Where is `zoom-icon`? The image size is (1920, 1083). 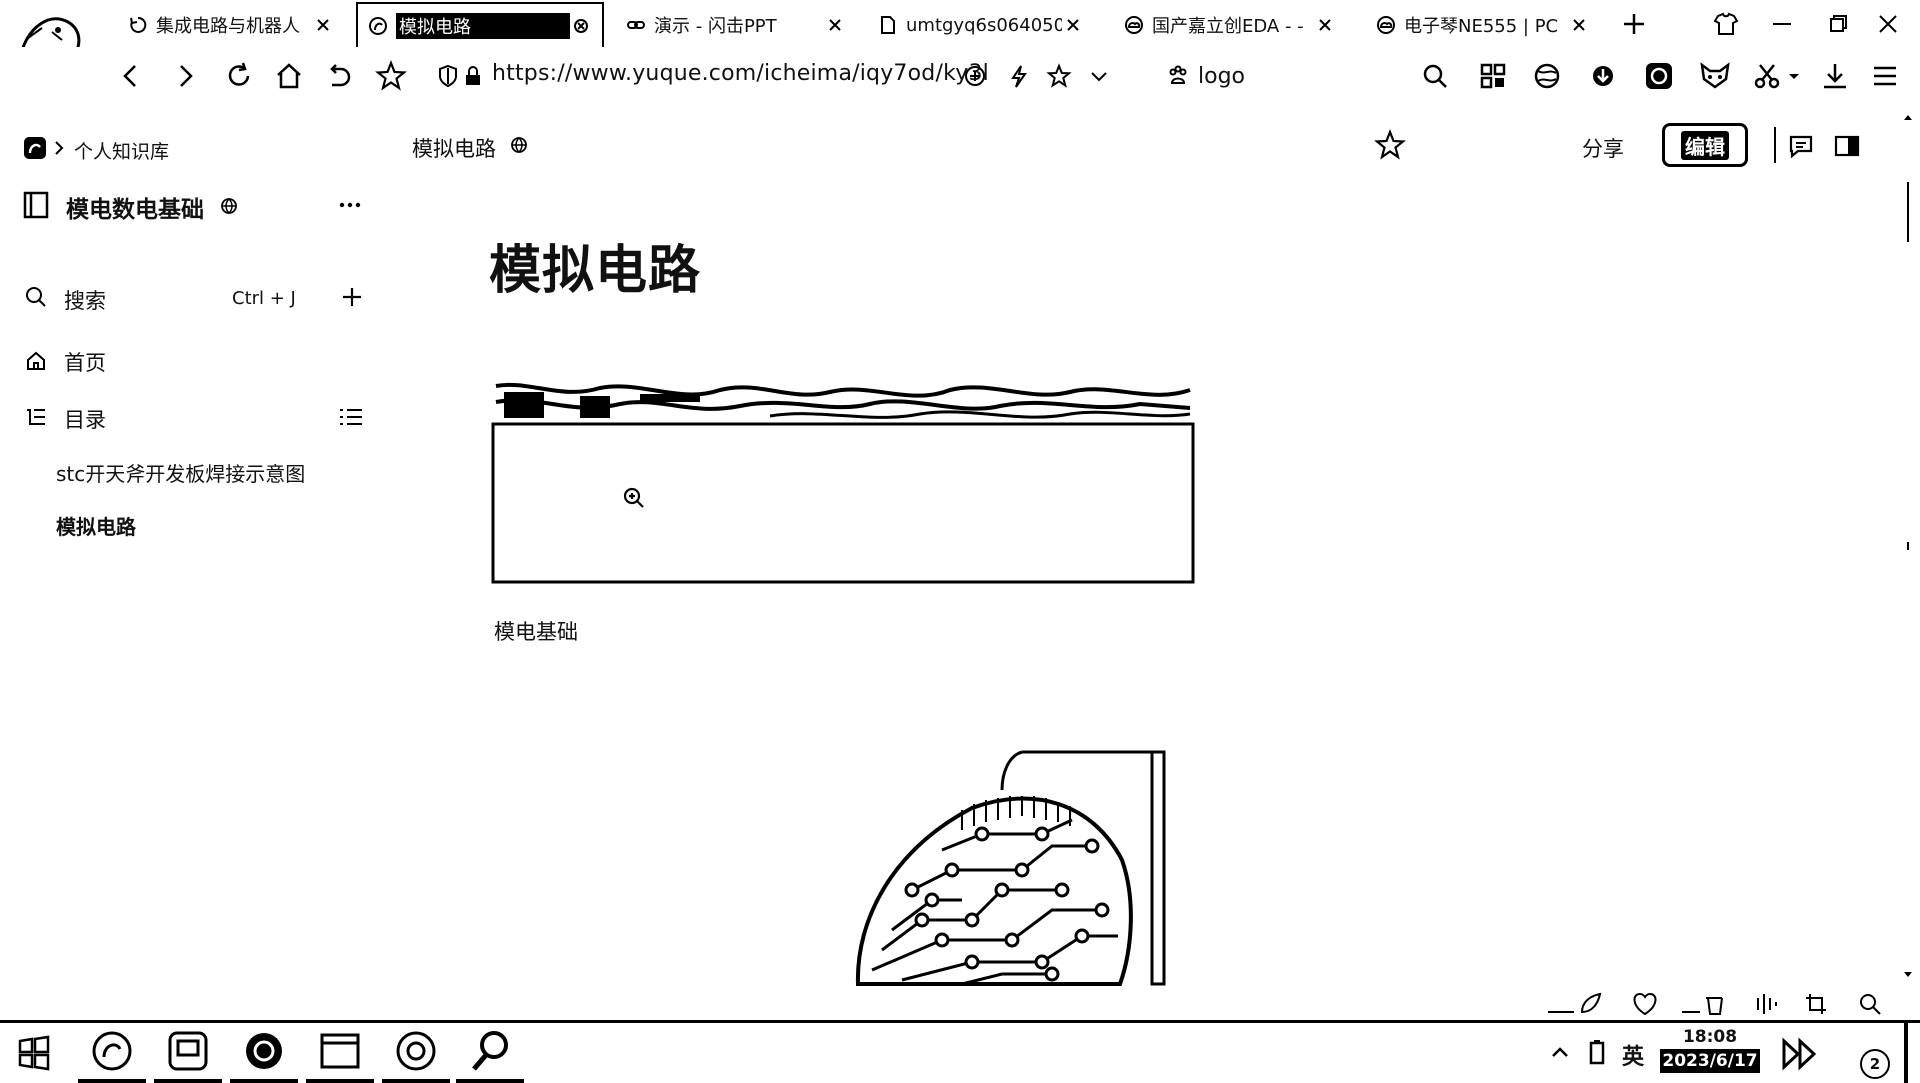
zoom-icon is located at coordinates (634, 498).